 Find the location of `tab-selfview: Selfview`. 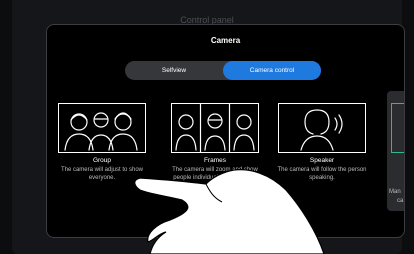

tab-selfview: Selfview is located at coordinates (174, 70).